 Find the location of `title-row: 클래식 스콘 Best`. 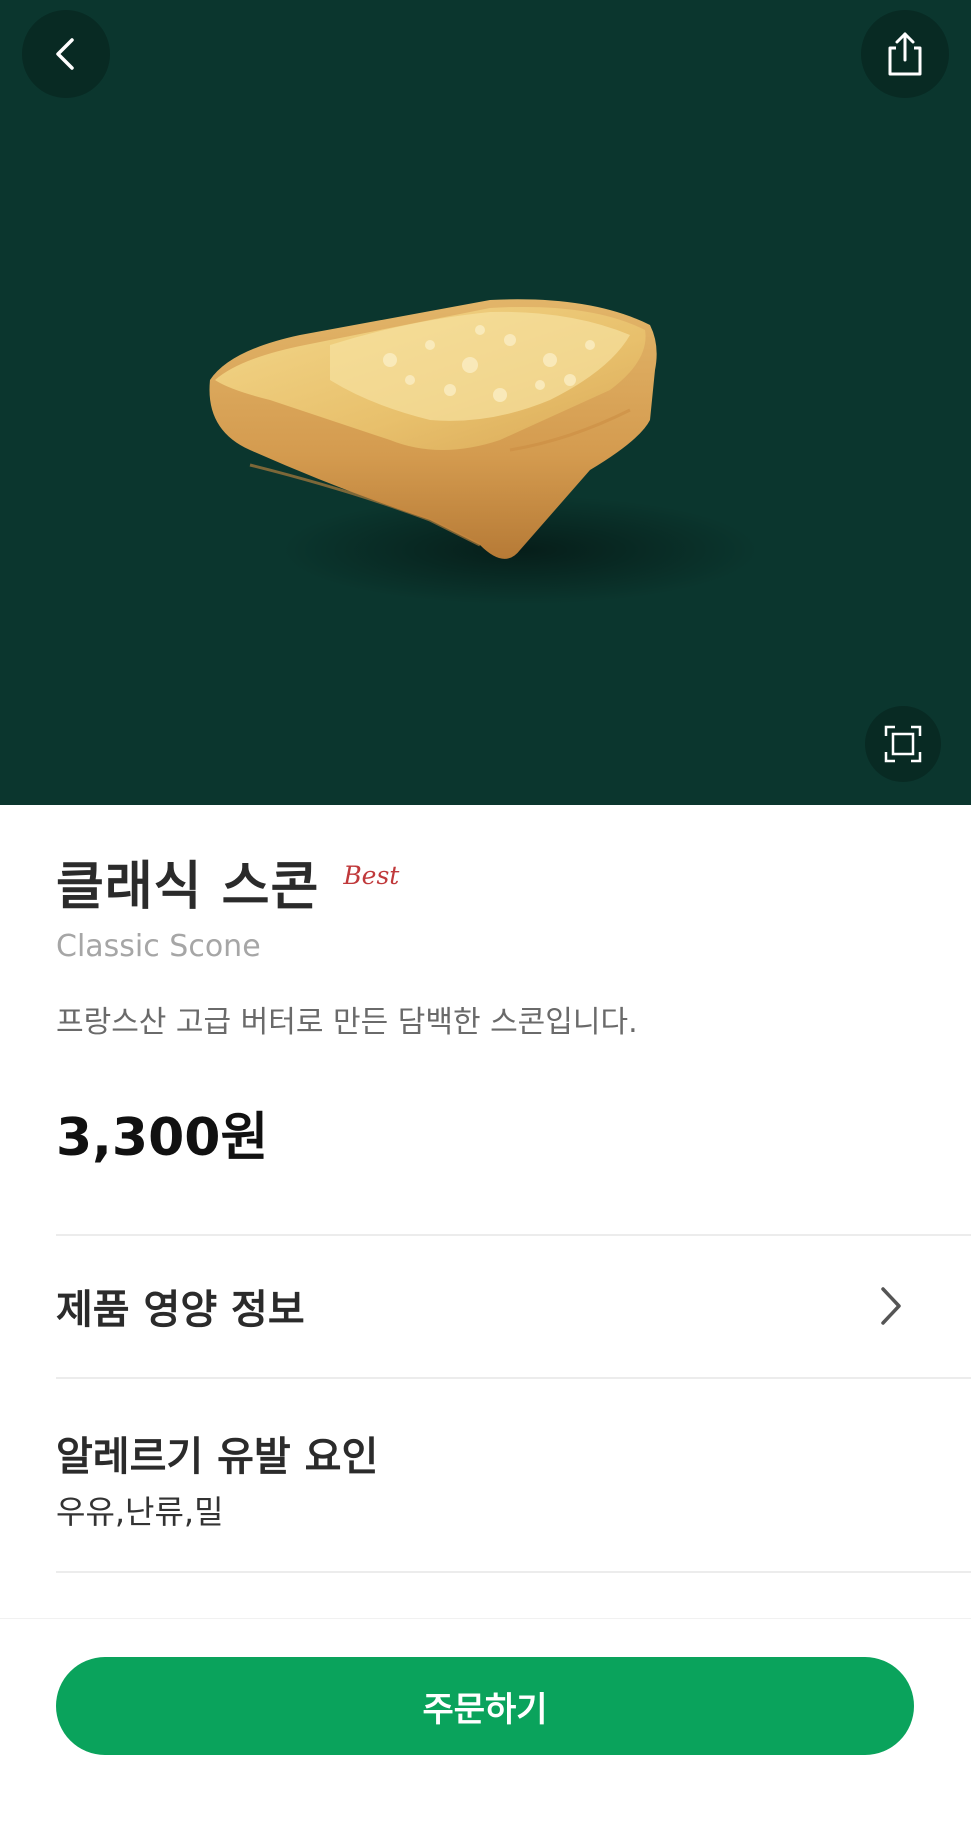

title-row: 클래식 스콘 Best is located at coordinates (227, 887).